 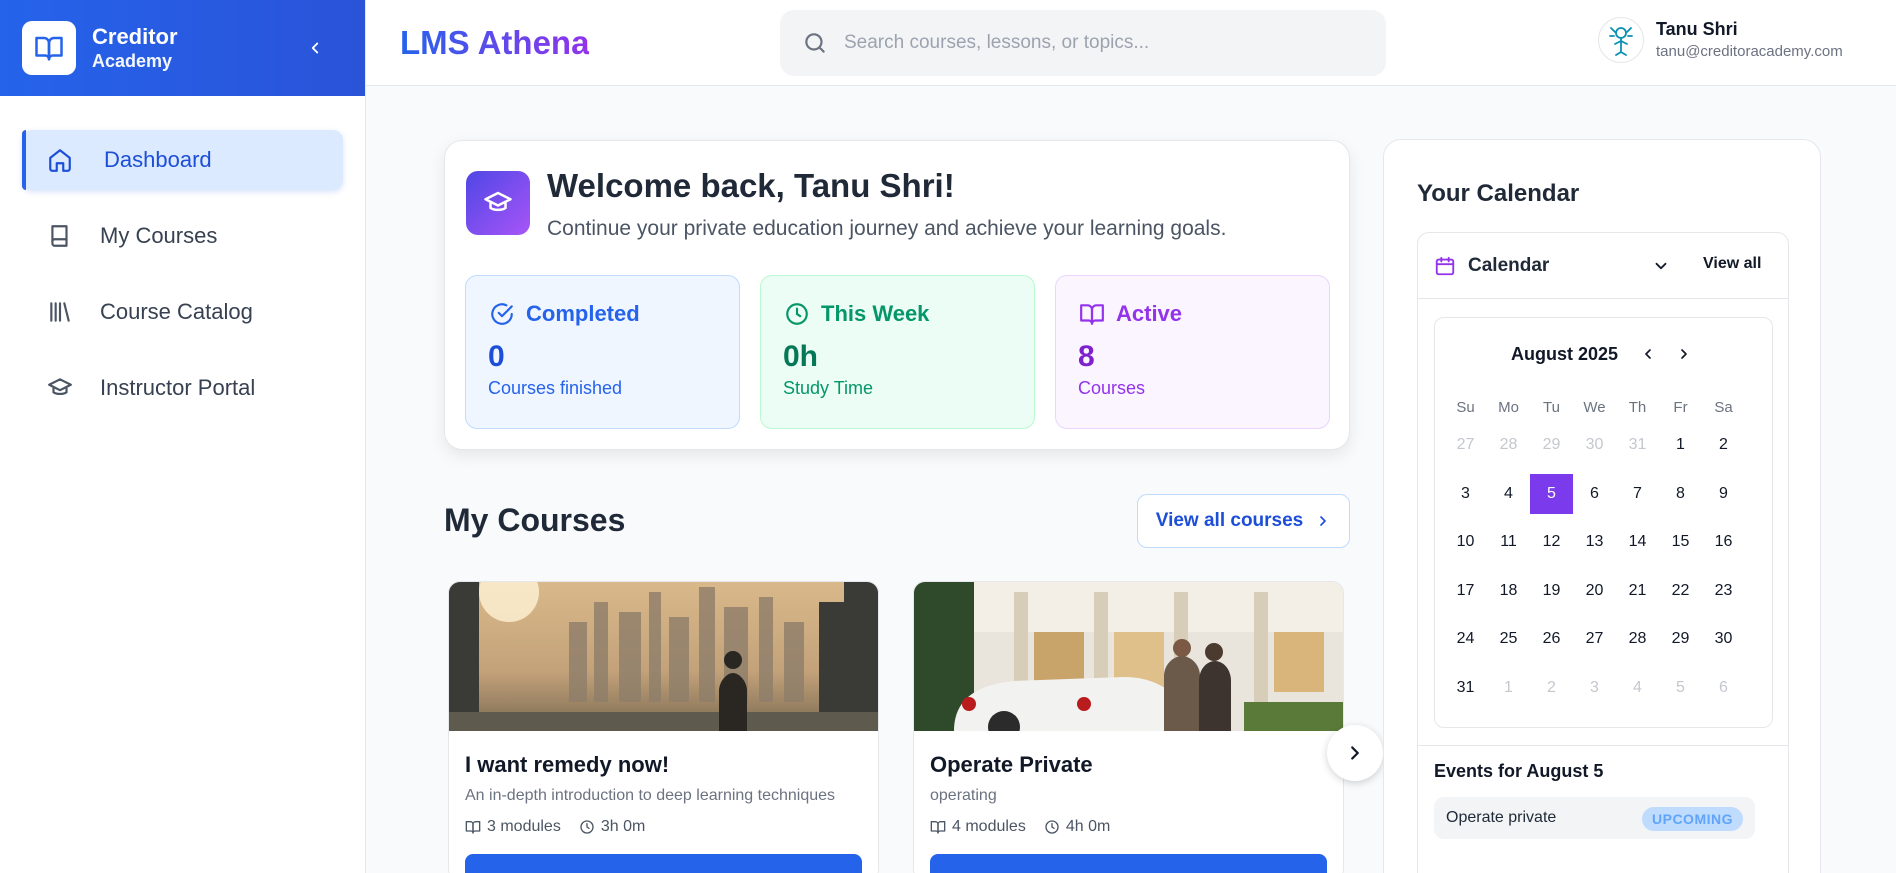 I want to click on sidebar-item-my-courses: My Courses, so click(x=182, y=236).